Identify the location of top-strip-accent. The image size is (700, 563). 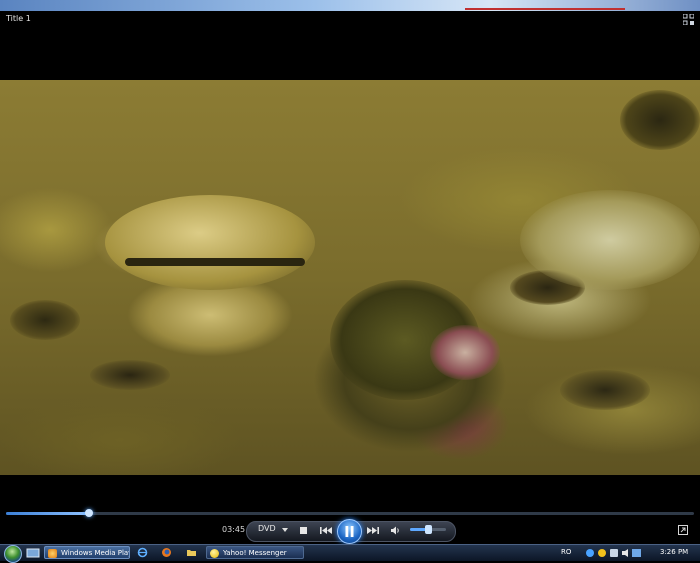
(545, 9).